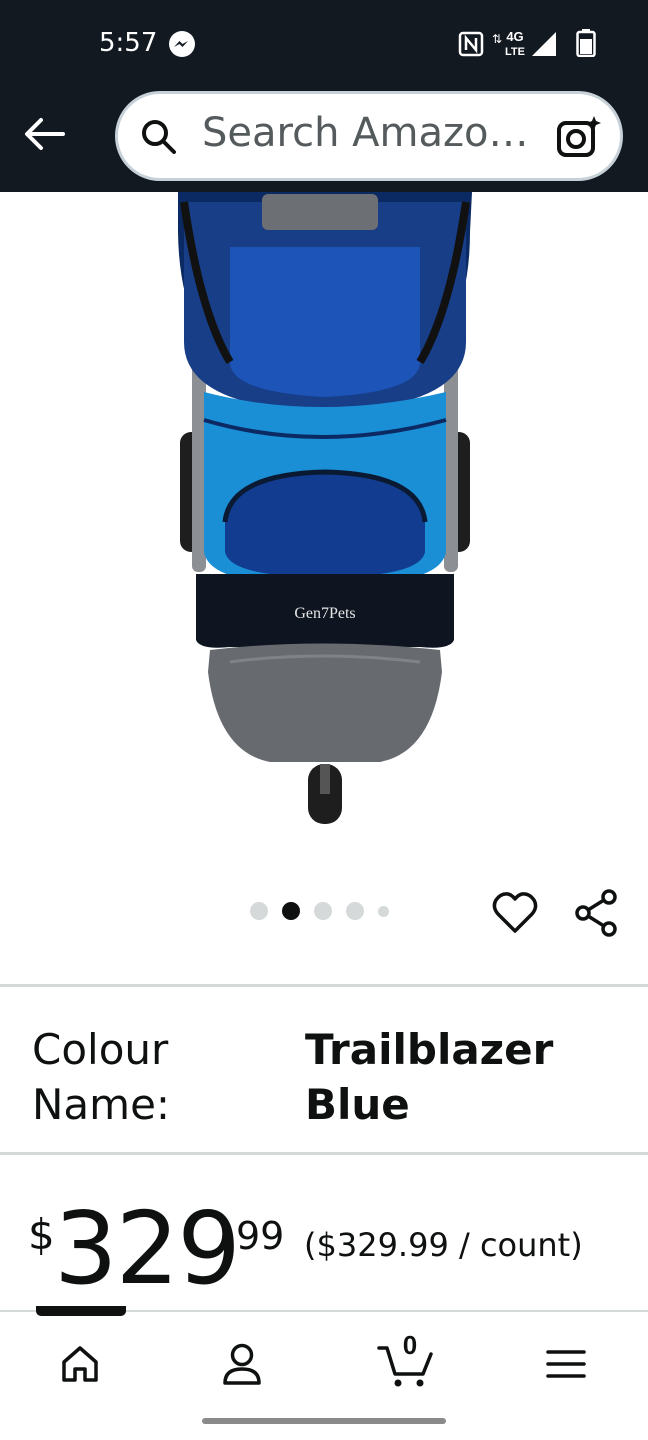  What do you see at coordinates (260, 1236) in the screenshot?
I see `price-fraction: 99` at bounding box center [260, 1236].